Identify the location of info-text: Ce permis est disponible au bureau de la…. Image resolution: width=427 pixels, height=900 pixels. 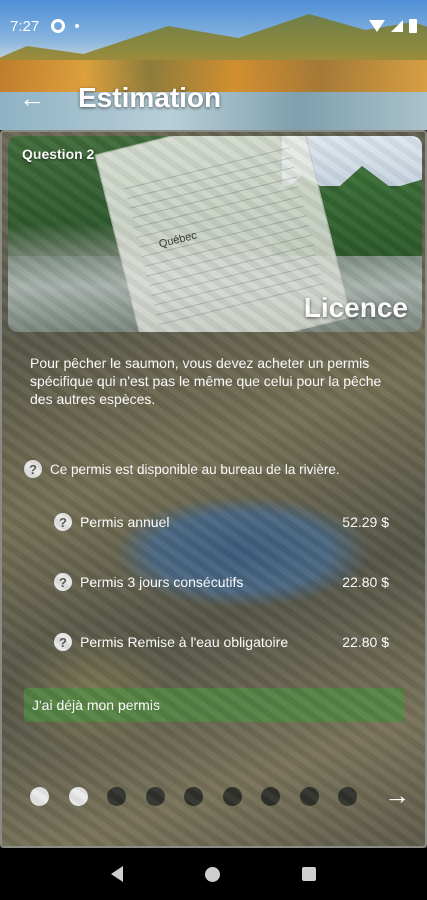
(195, 469).